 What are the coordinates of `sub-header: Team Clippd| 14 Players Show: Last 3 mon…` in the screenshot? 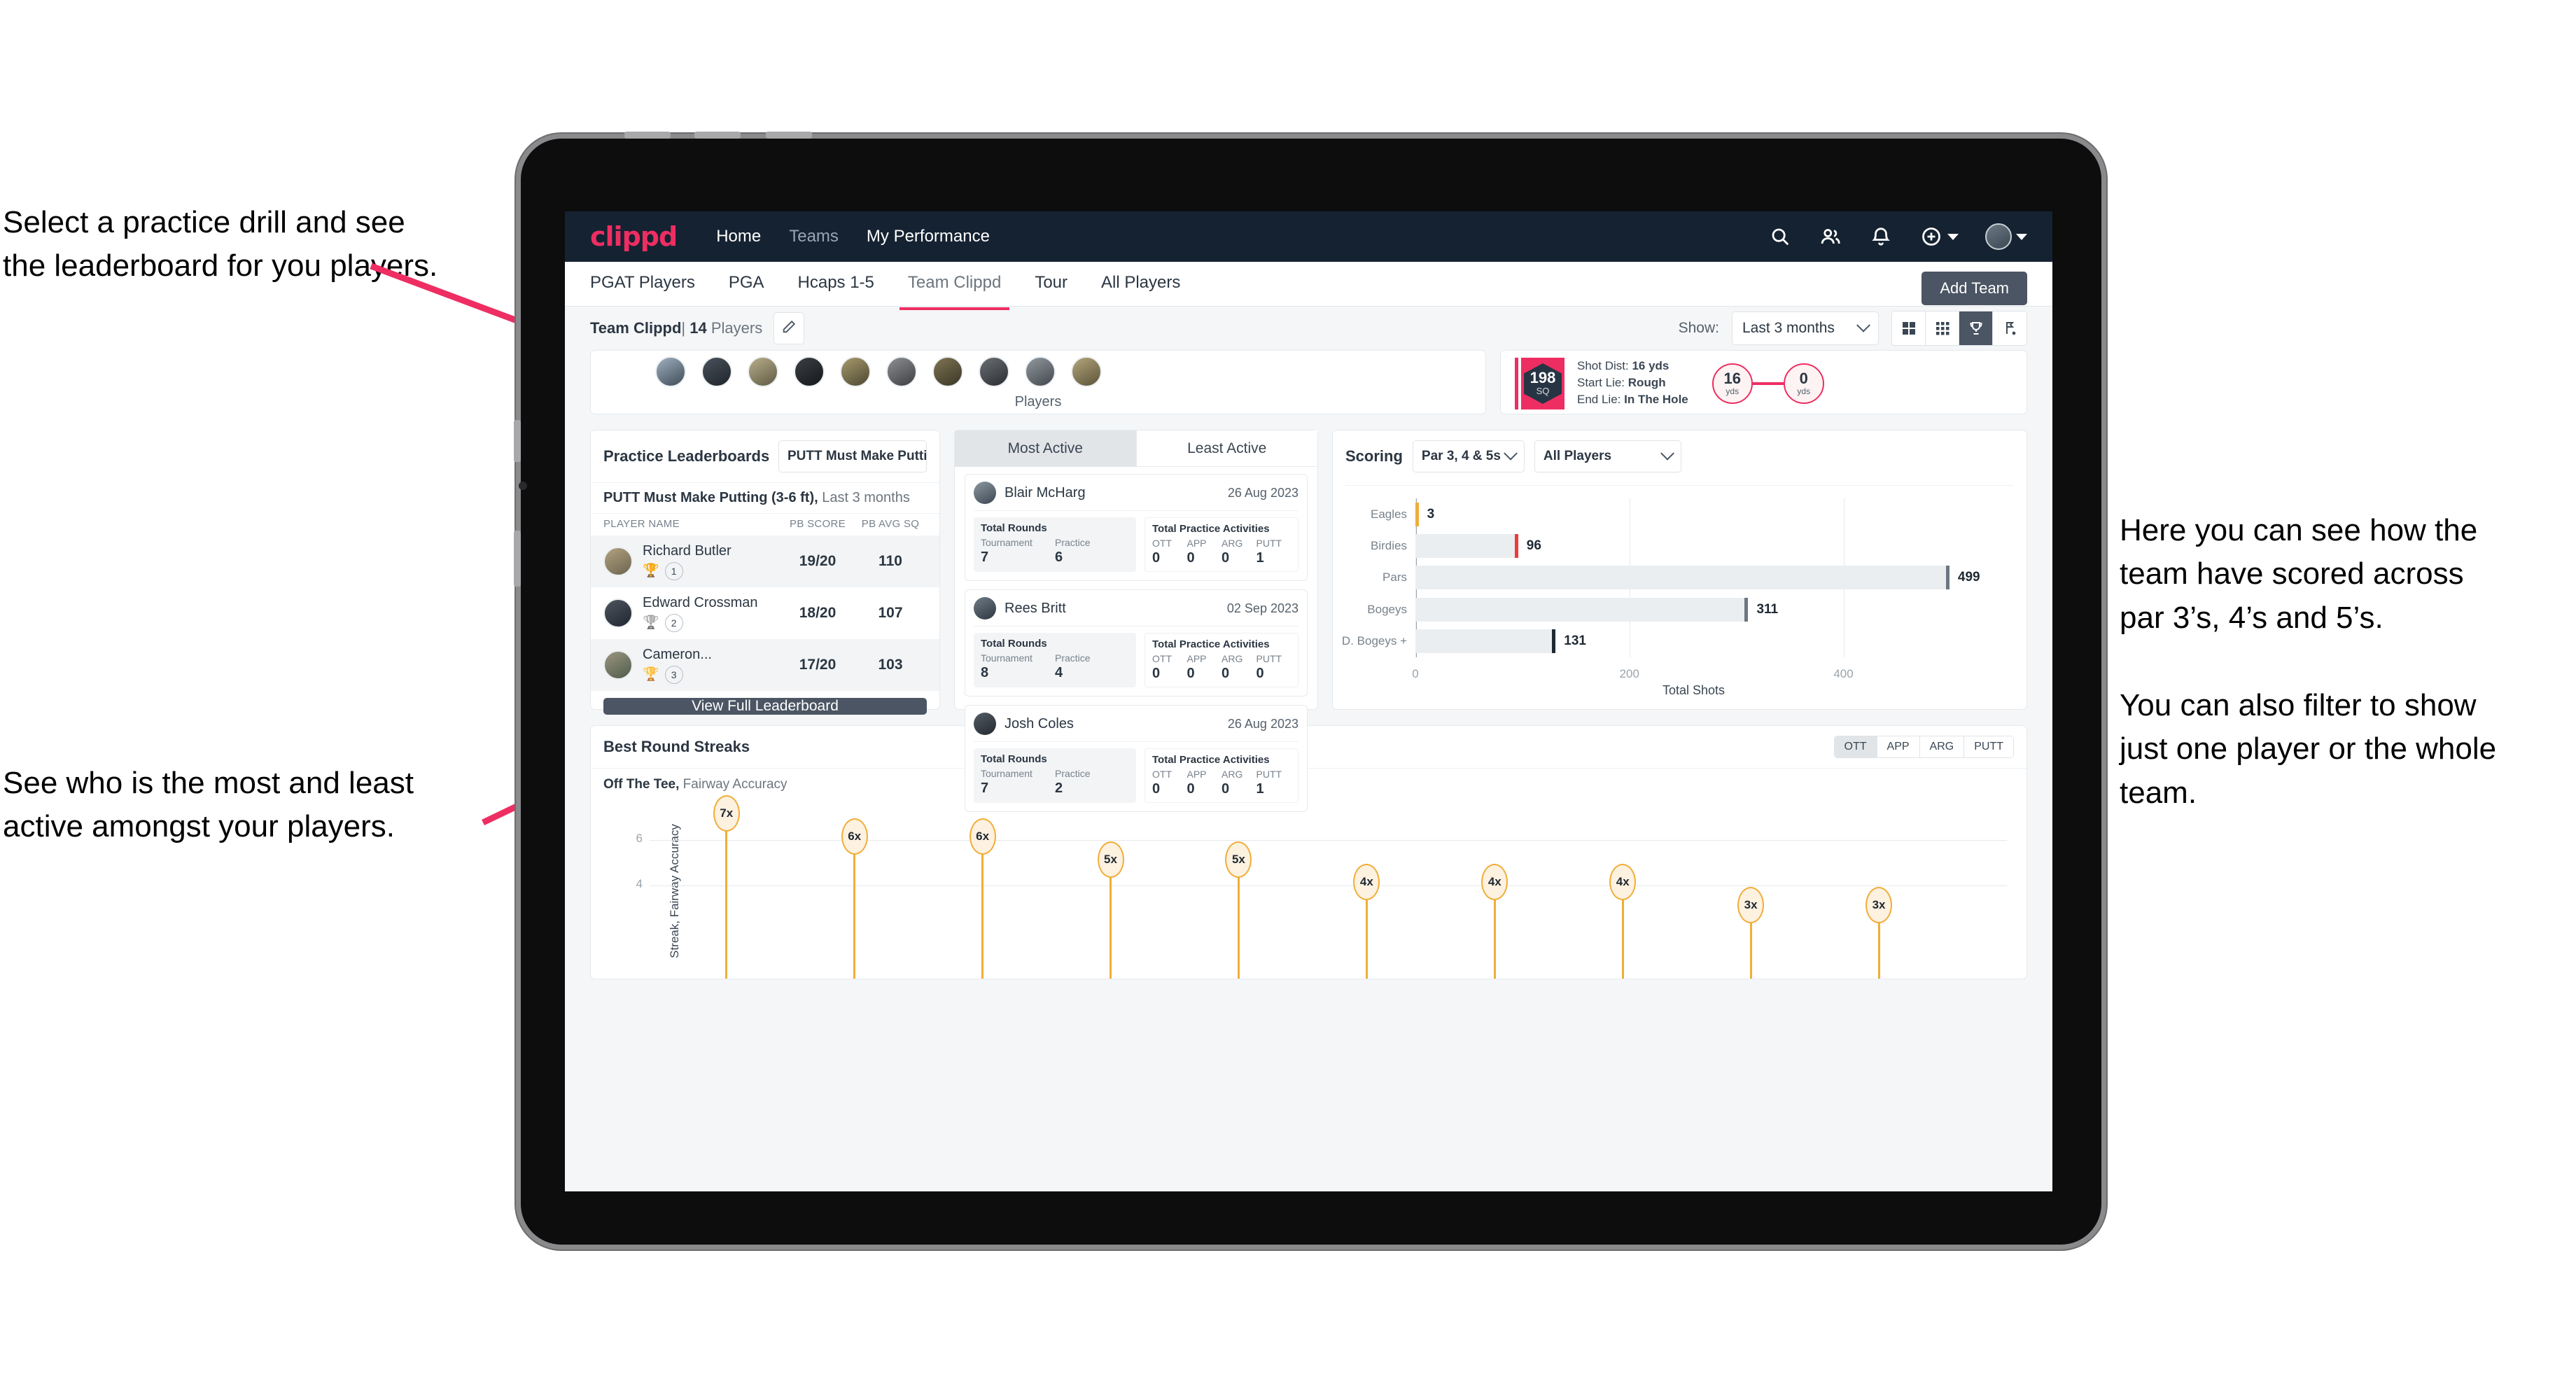 It's located at (1308, 328).